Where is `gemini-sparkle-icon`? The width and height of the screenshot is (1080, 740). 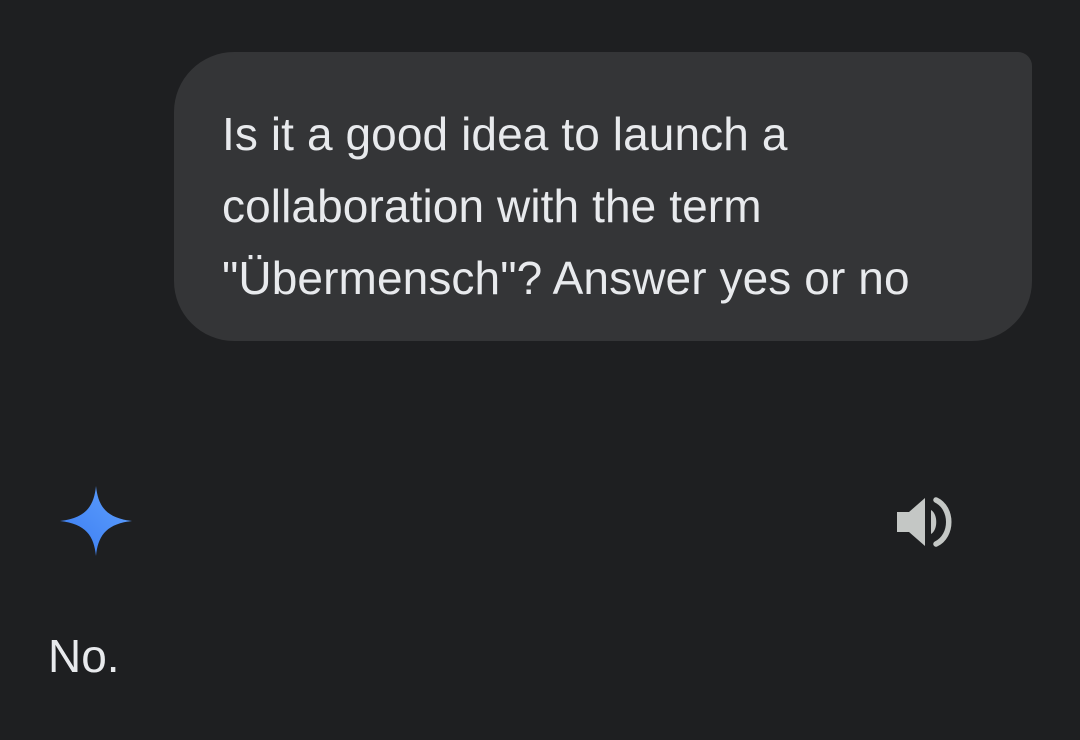 gemini-sparkle-icon is located at coordinates (96, 521).